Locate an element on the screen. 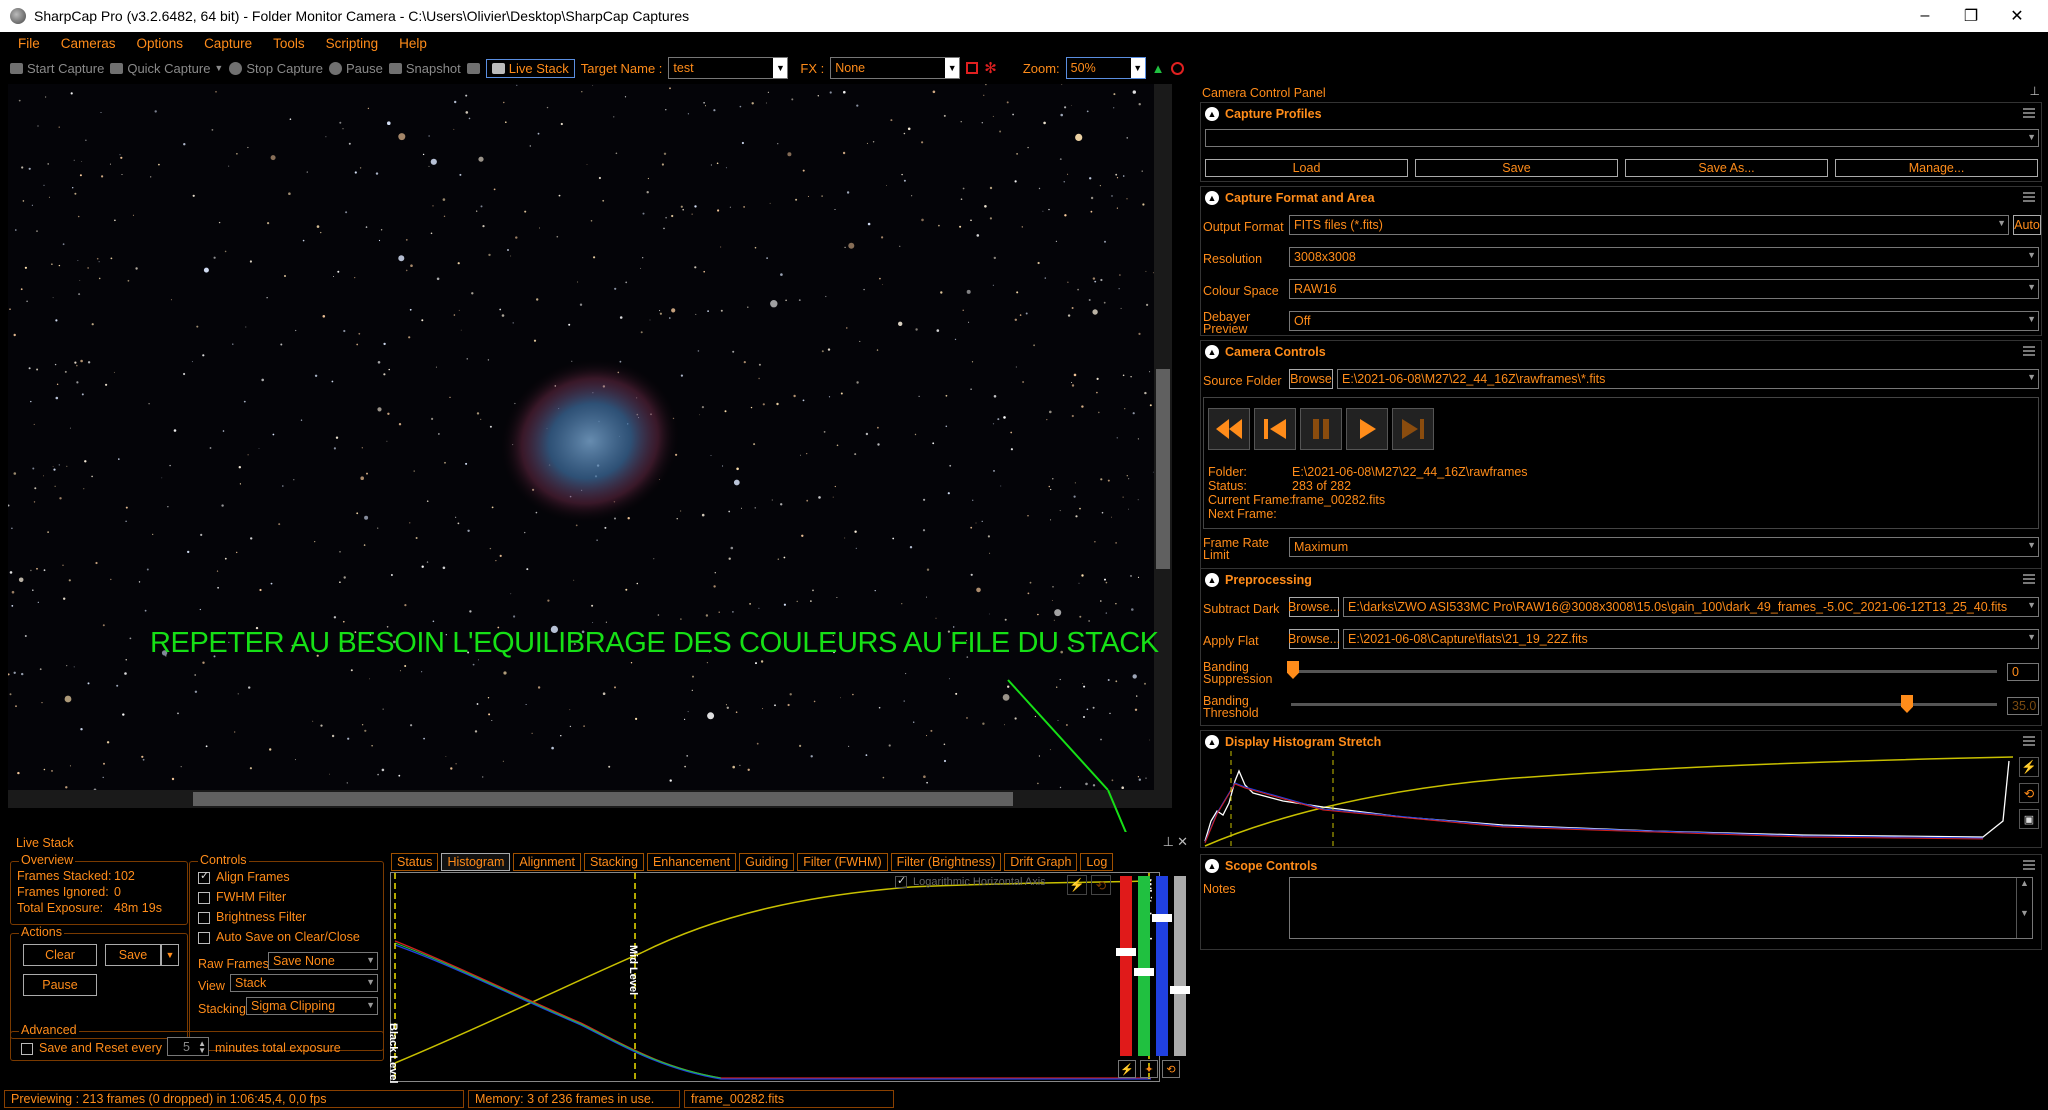 This screenshot has height=1110, width=2048. rgb-balance-sliders: ⚡ ✦ ⟲ is located at coordinates (1153, 979).